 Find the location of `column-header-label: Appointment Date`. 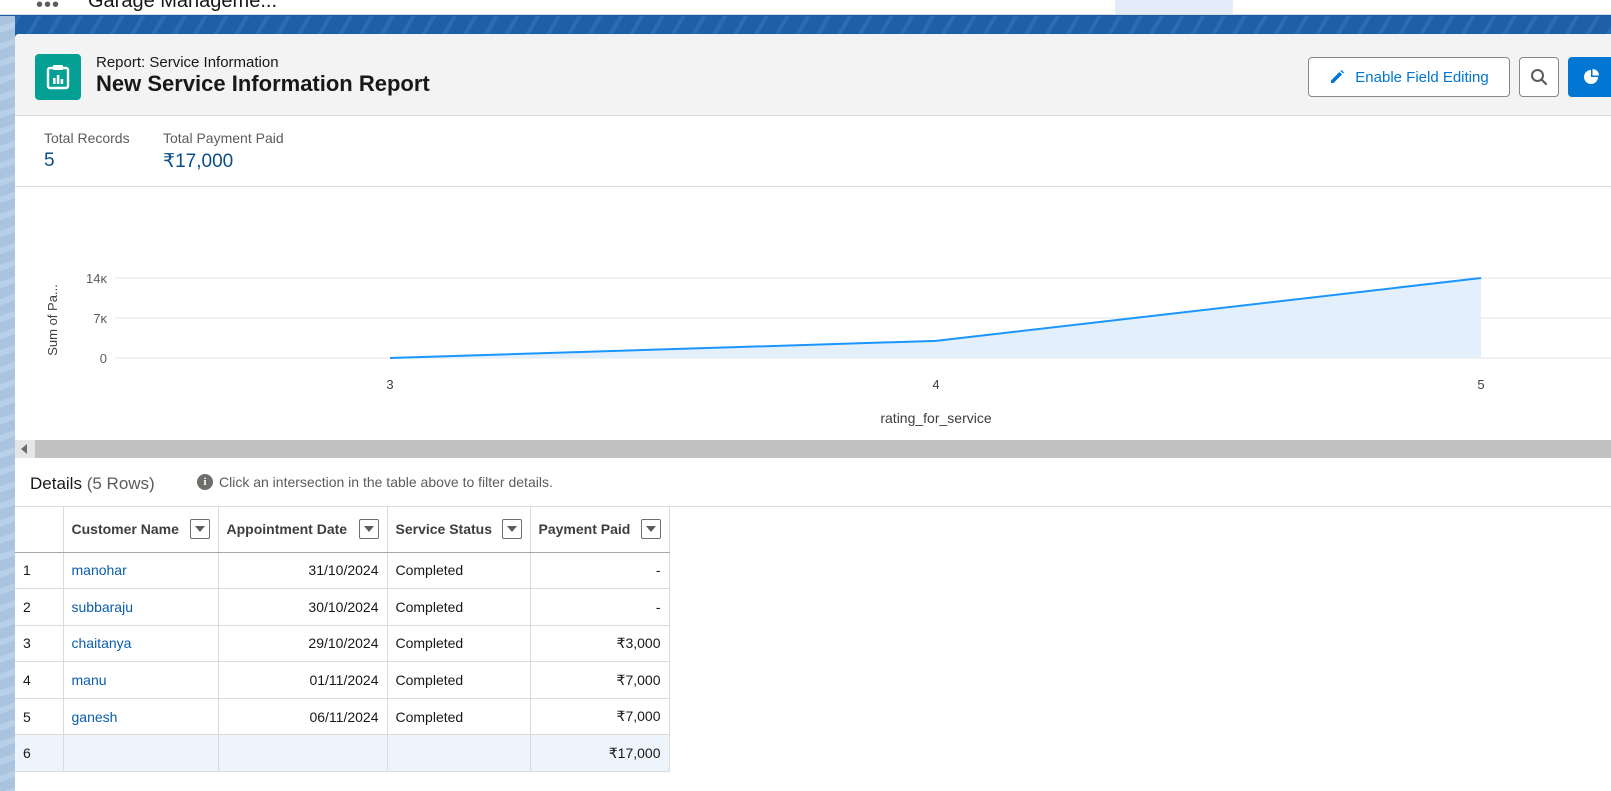

column-header-label: Appointment Date is located at coordinates (287, 529).